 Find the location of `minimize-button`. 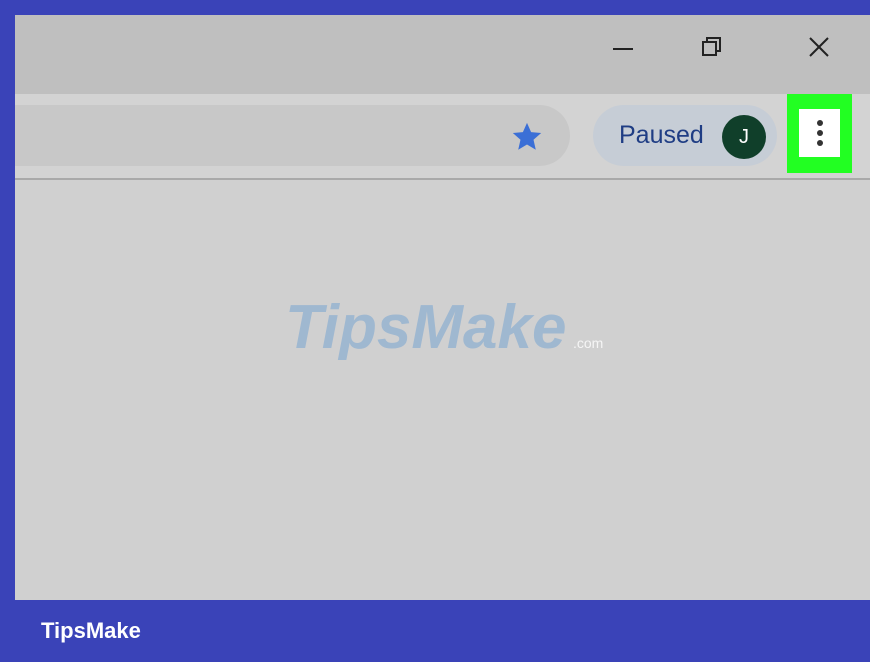

minimize-button is located at coordinates (623, 47).